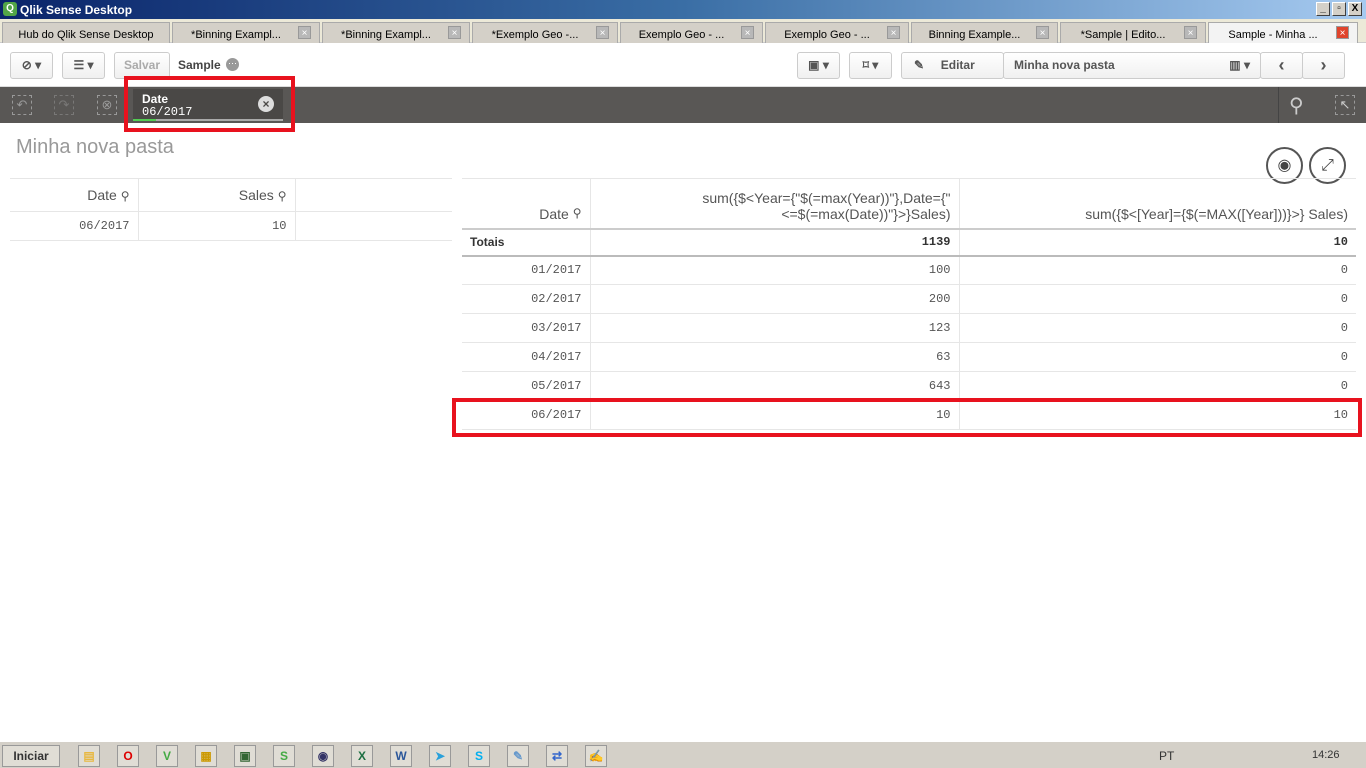 This screenshot has width=1366, height=768. What do you see at coordinates (1132, 65) in the screenshot?
I see `sheet-selector: Minha nova pasta ▥ ▾` at bounding box center [1132, 65].